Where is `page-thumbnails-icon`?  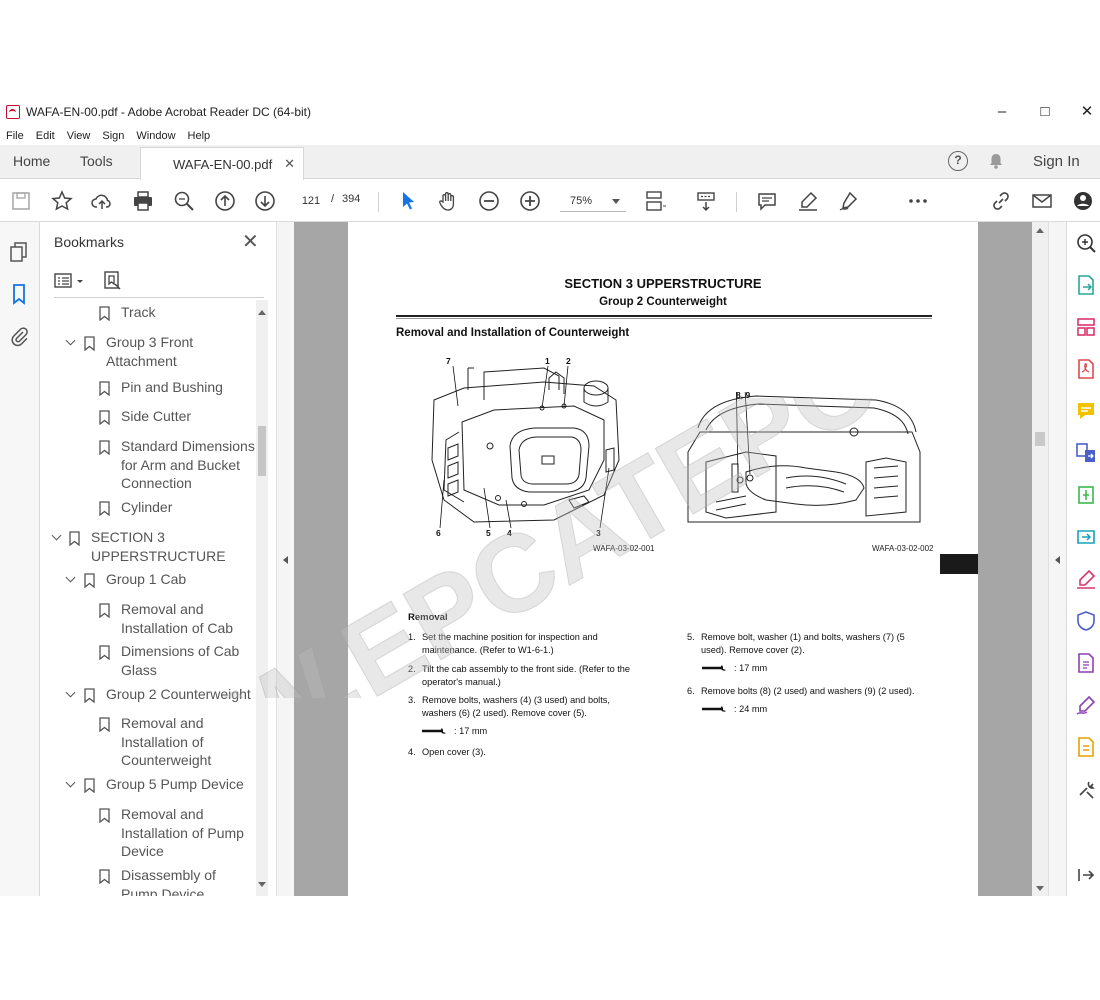 page-thumbnails-icon is located at coordinates (19, 252).